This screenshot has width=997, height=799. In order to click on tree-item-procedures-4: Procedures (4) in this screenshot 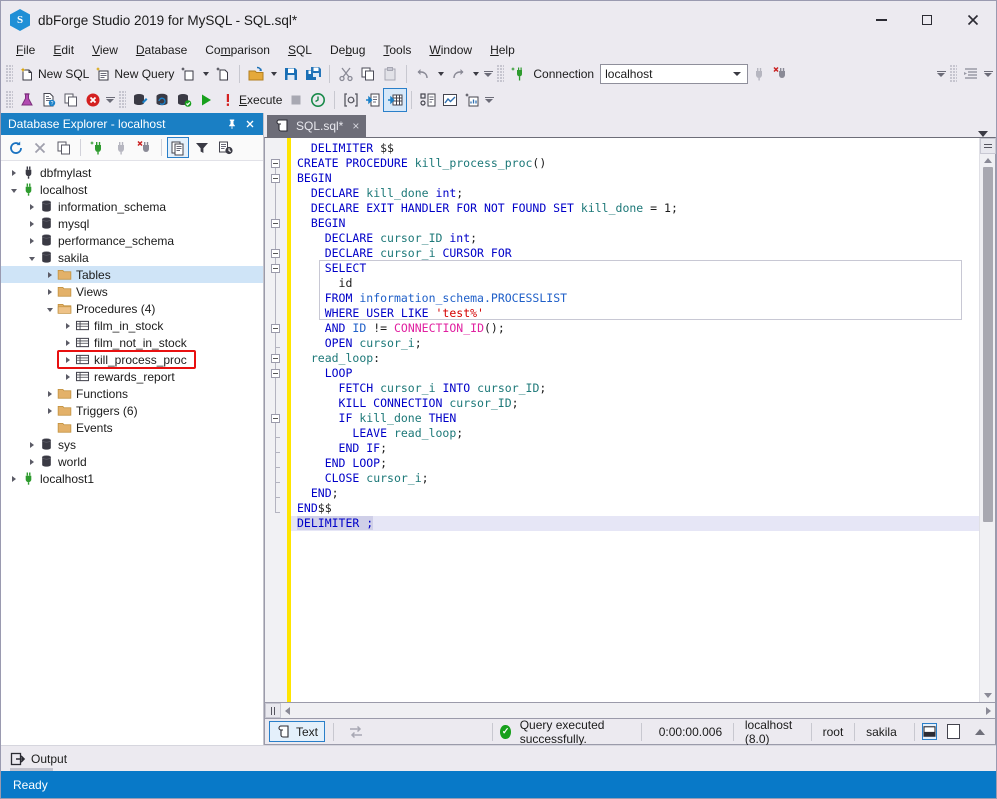, I will do `click(132, 308)`.